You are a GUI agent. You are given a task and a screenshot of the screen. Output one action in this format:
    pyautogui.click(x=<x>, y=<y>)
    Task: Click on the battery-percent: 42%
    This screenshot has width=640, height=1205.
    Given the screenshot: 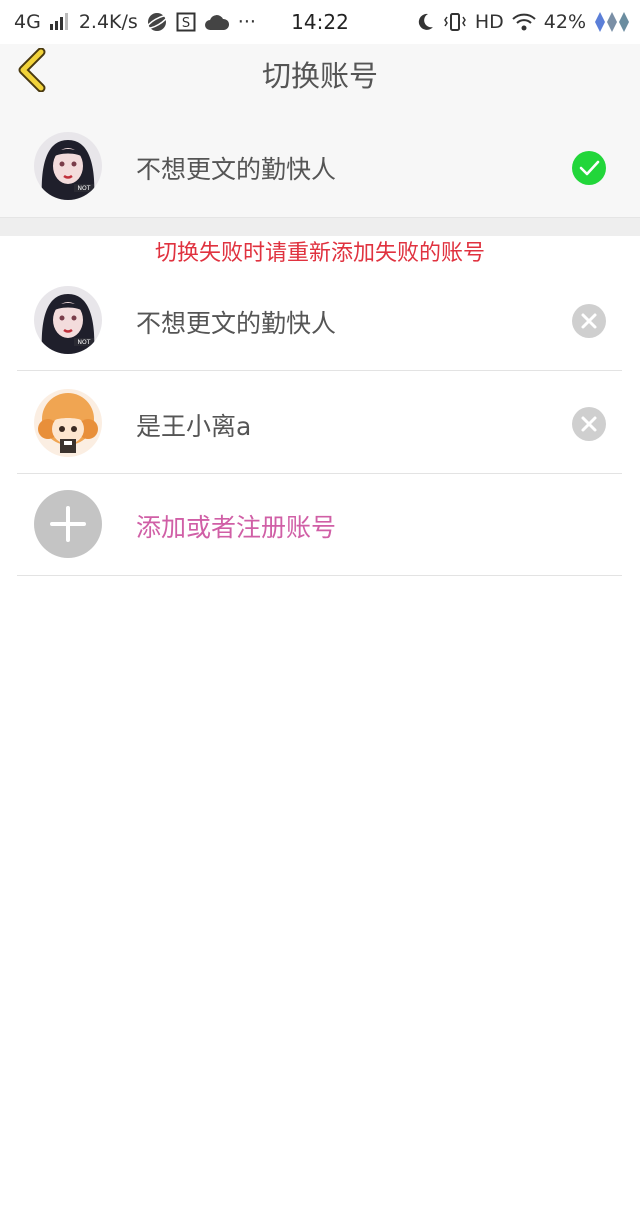 What is the action you would take?
    pyautogui.click(x=564, y=22)
    